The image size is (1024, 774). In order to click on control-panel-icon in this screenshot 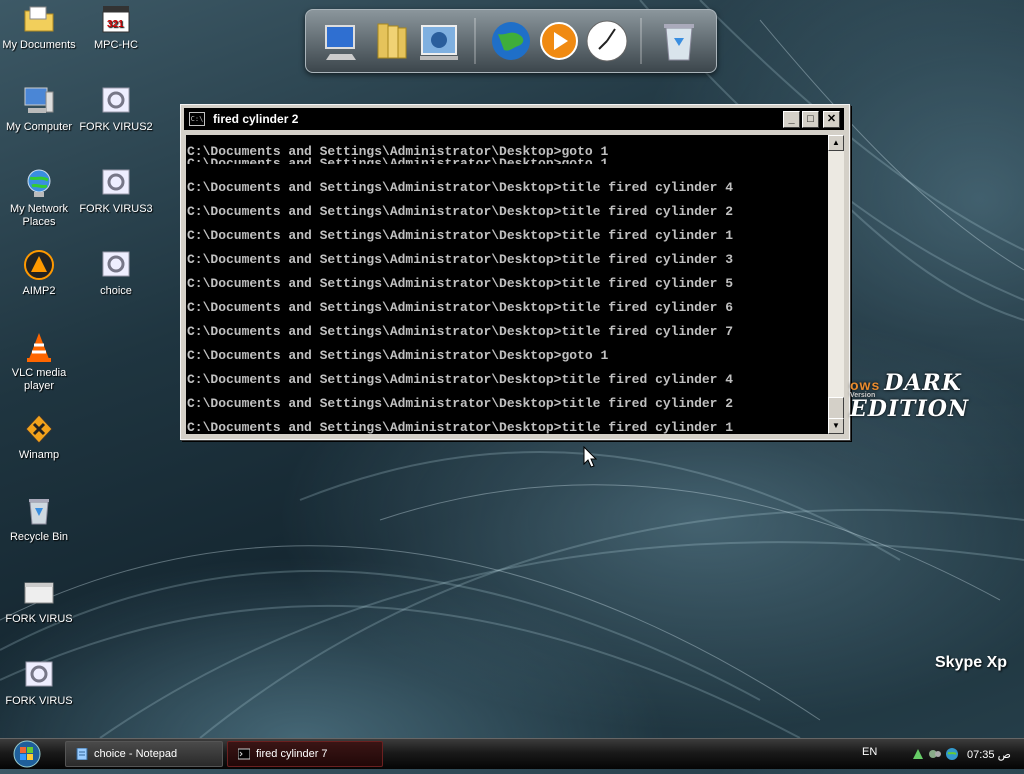, I will do `click(439, 42)`.